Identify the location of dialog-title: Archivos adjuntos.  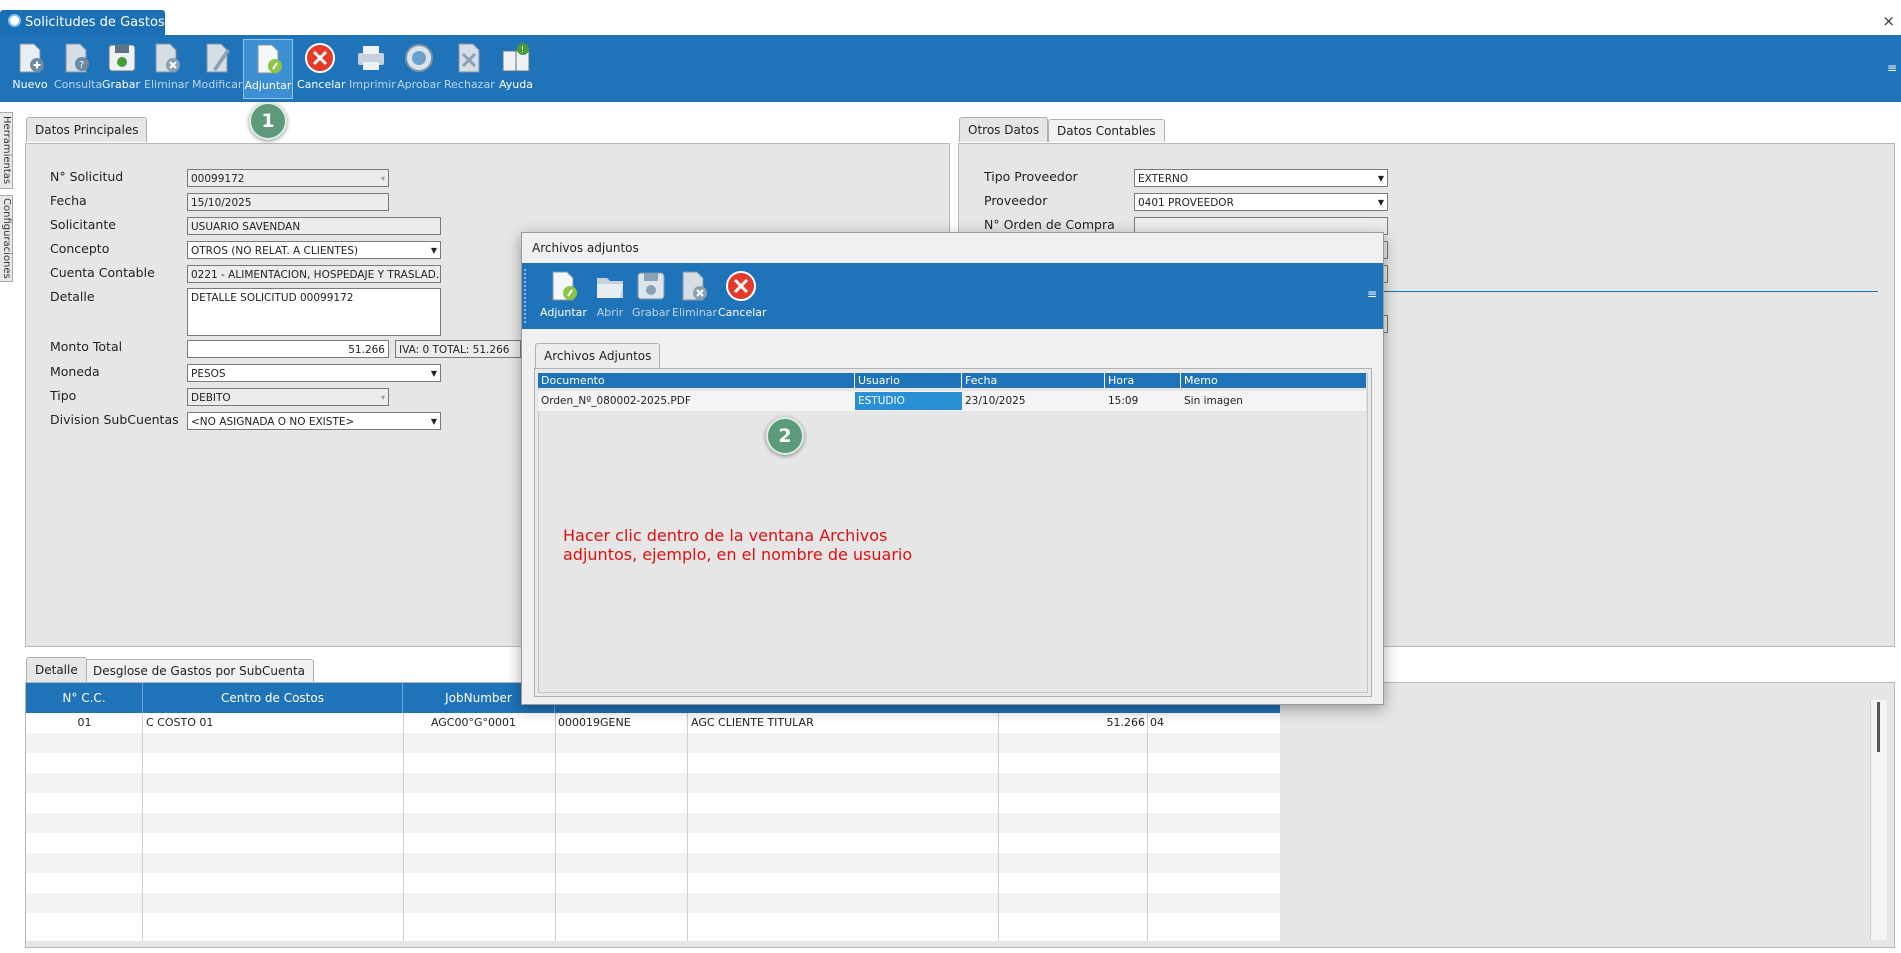
(585, 248).